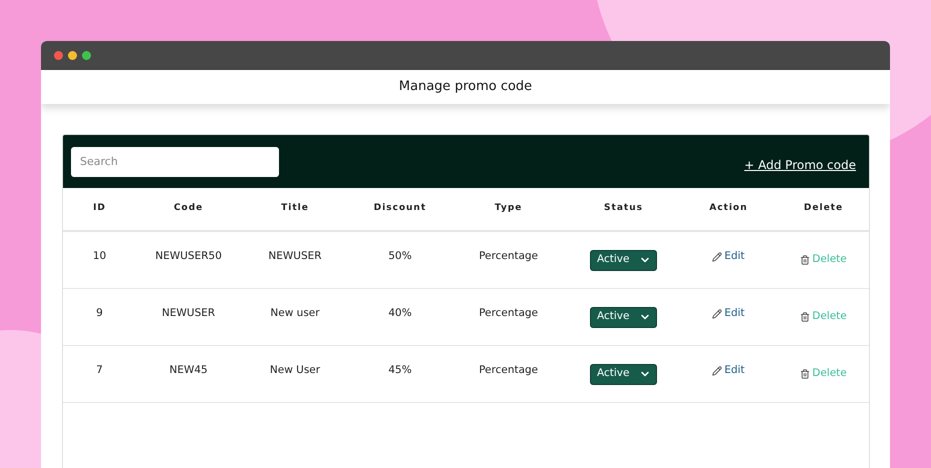 This screenshot has height=468, width=931. What do you see at coordinates (99, 314) in the screenshot?
I see `table-cell-text: 9` at bounding box center [99, 314].